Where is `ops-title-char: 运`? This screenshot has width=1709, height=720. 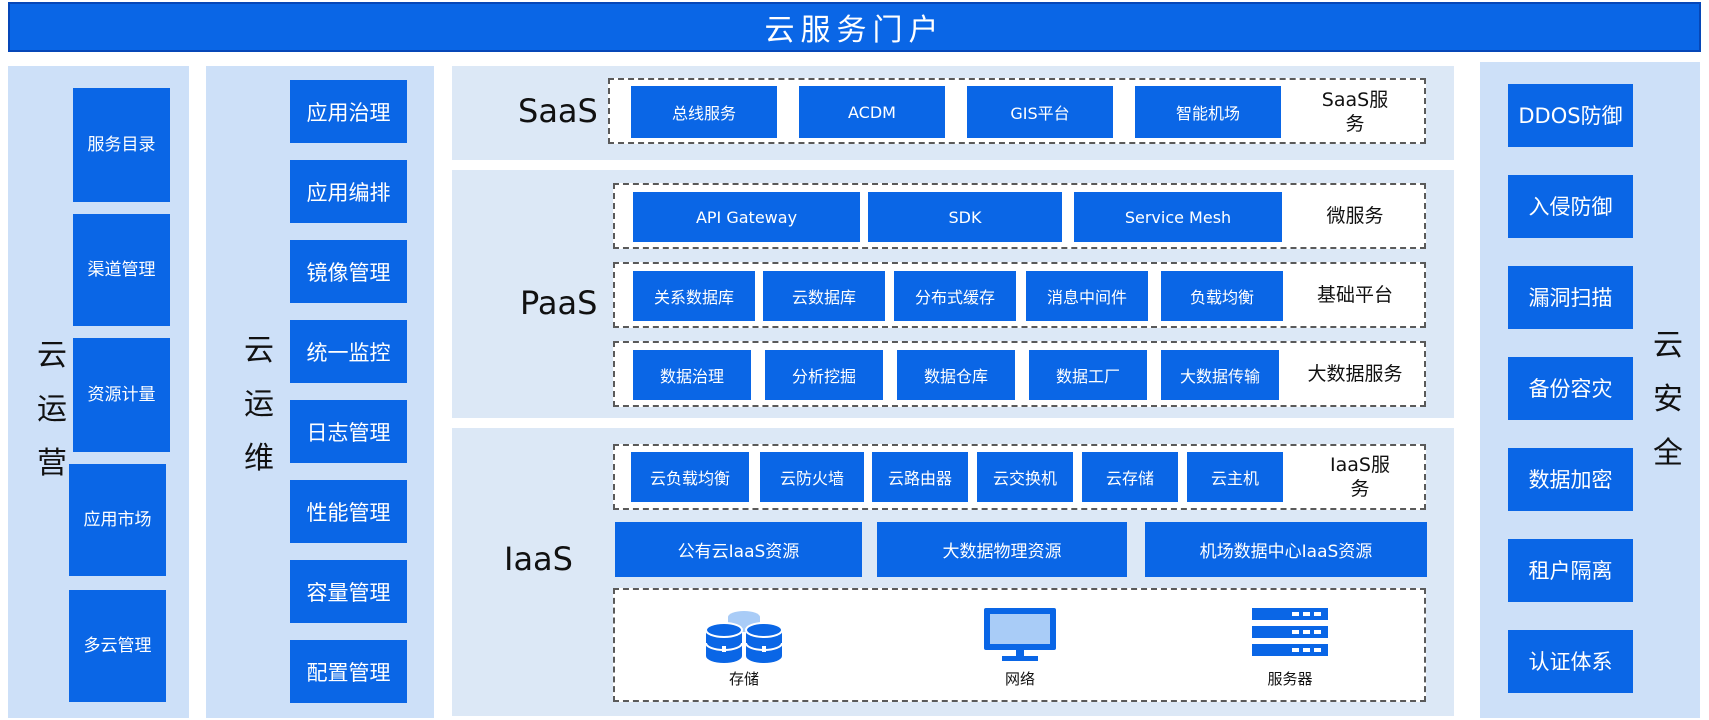
ops-title-char: 运 is located at coordinates (52, 409).